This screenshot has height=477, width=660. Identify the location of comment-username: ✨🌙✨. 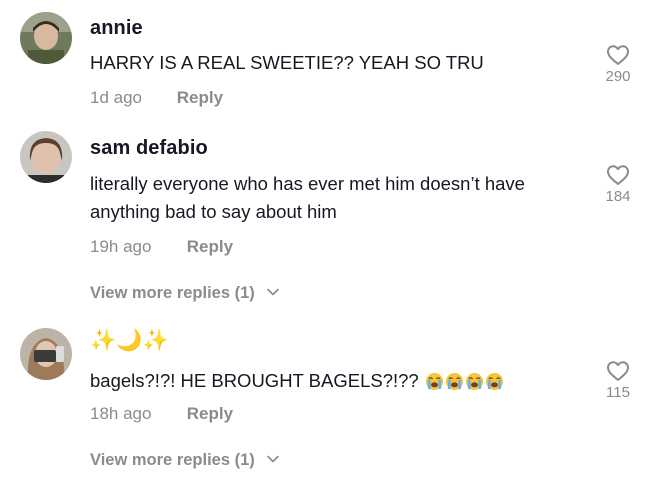
(129, 341).